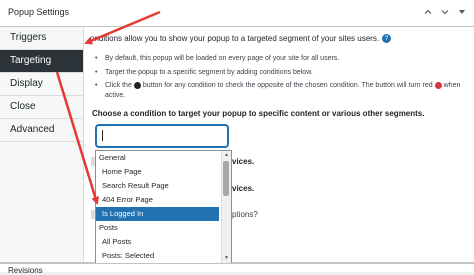 The width and height of the screenshot is (474, 275). I want to click on scroll-down-icon: ▼, so click(226, 258).